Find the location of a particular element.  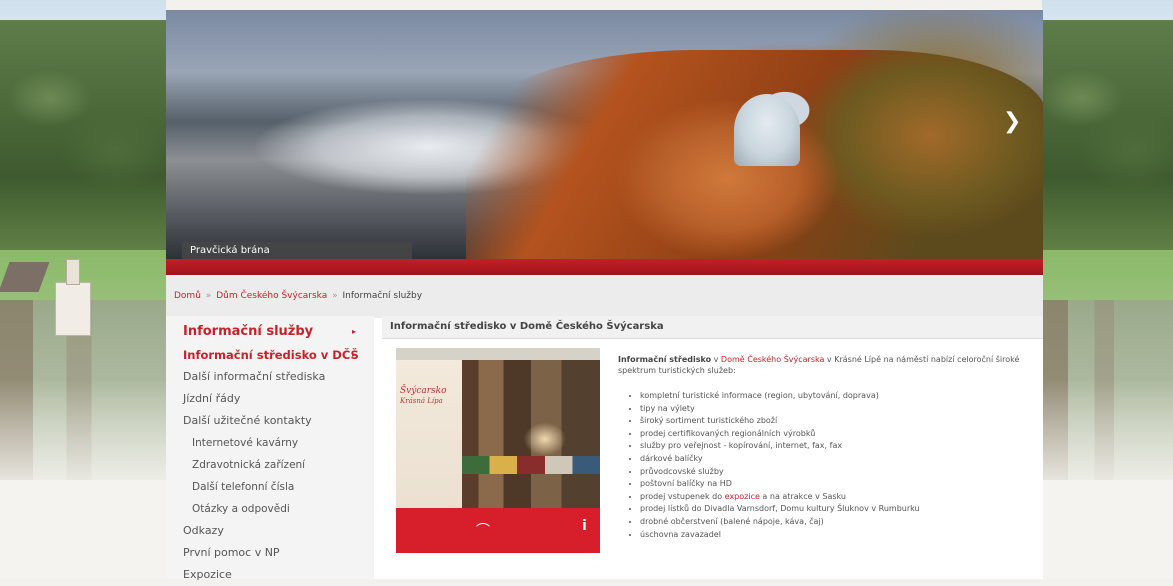

background-left is located at coordinates (83, 289).